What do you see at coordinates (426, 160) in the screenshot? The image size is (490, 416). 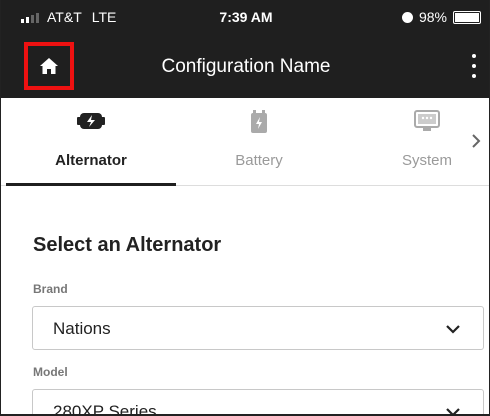 I see `tab-label: System` at bounding box center [426, 160].